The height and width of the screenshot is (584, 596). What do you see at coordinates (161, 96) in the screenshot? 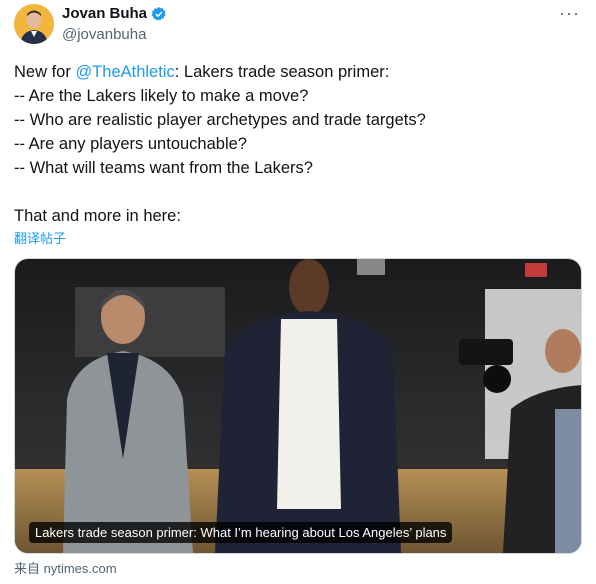
I see `tweet-line: -- Are the Lakers likely to make a move?` at bounding box center [161, 96].